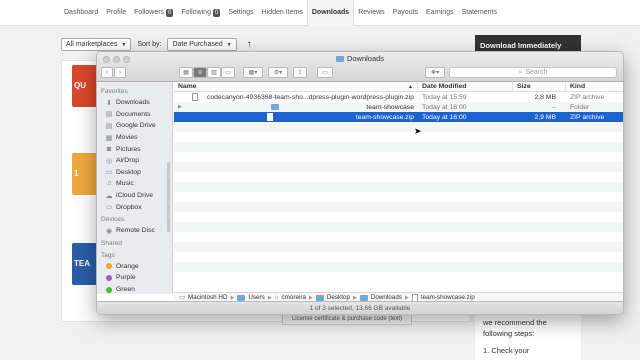  What do you see at coordinates (109, 184) in the screenshot?
I see `music-icon: ♫` at bounding box center [109, 184].